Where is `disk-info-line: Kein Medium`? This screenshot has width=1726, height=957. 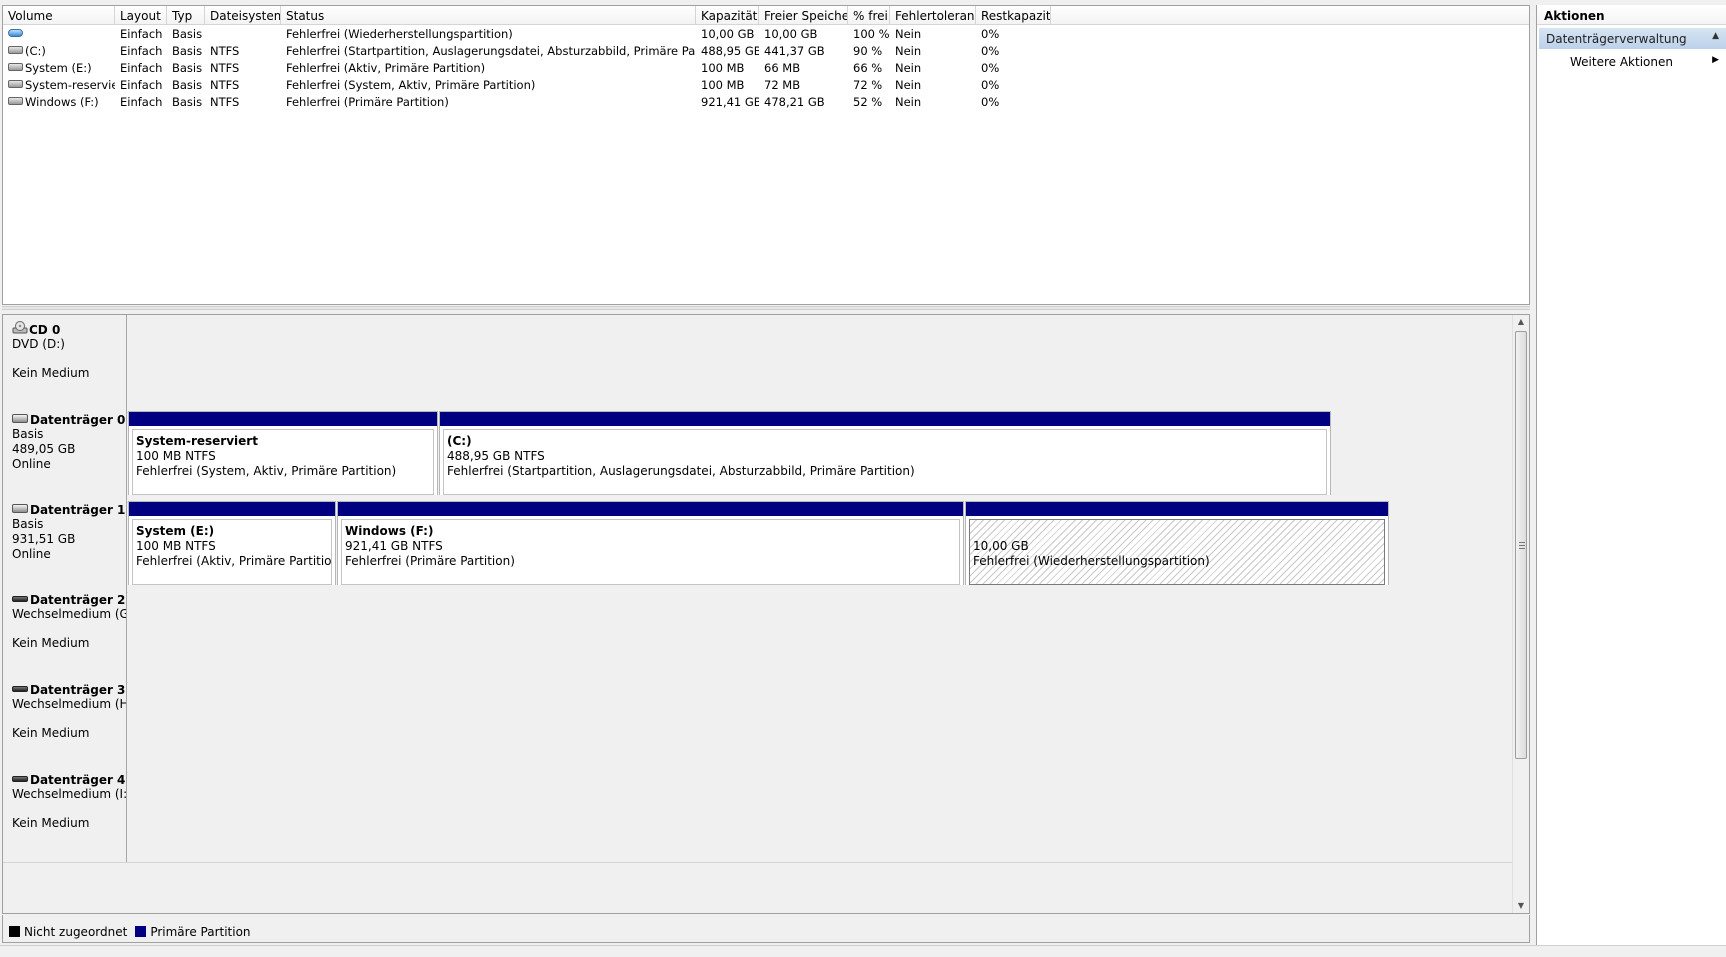
disk-info-line: Kein Medium is located at coordinates (51, 373).